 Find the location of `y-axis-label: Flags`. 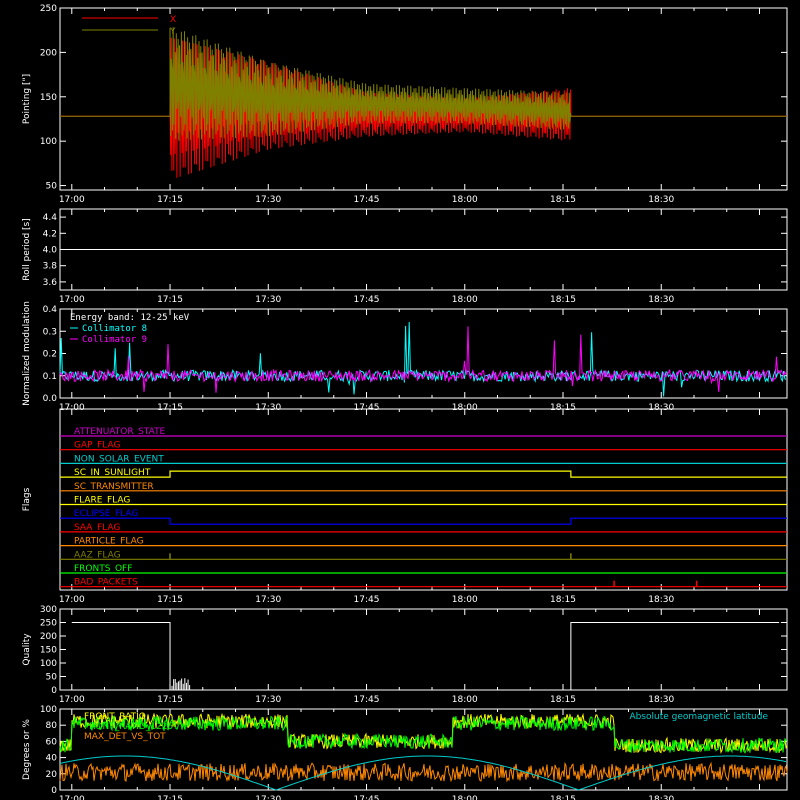

y-axis-label: Flags is located at coordinates (27, 499).